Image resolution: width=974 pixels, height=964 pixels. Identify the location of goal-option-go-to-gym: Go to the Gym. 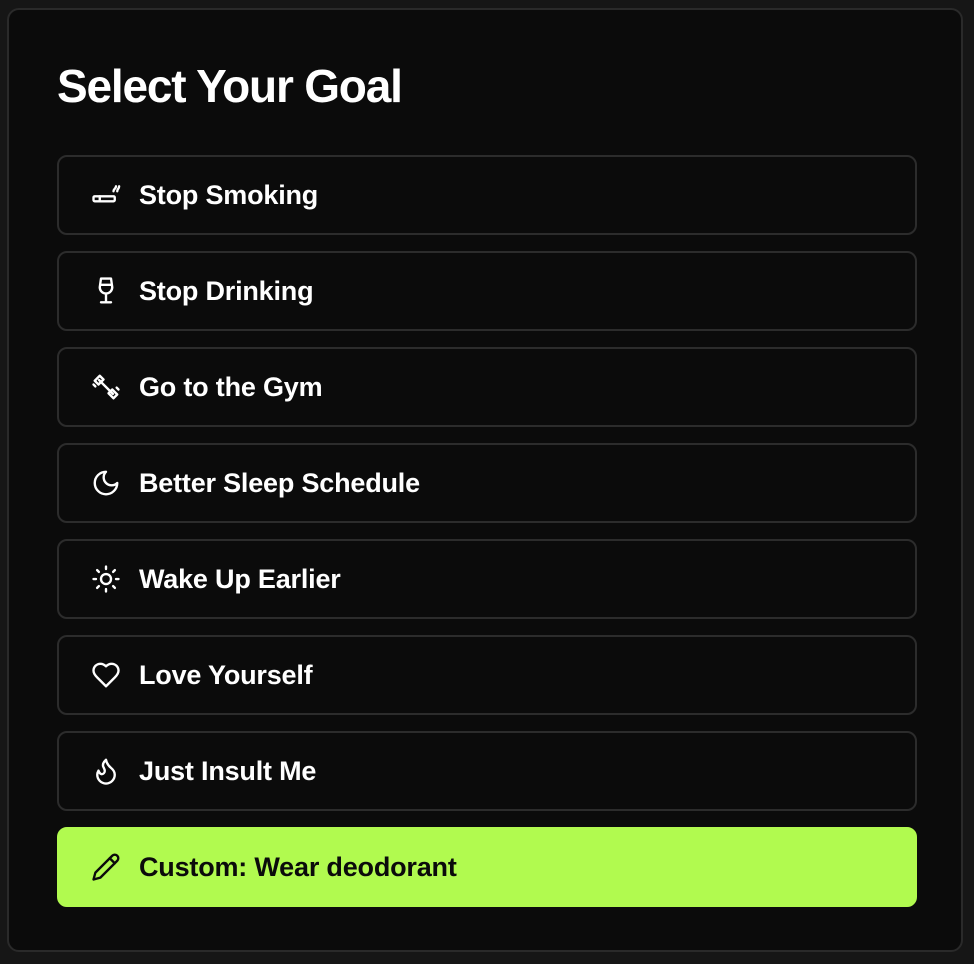
(487, 387).